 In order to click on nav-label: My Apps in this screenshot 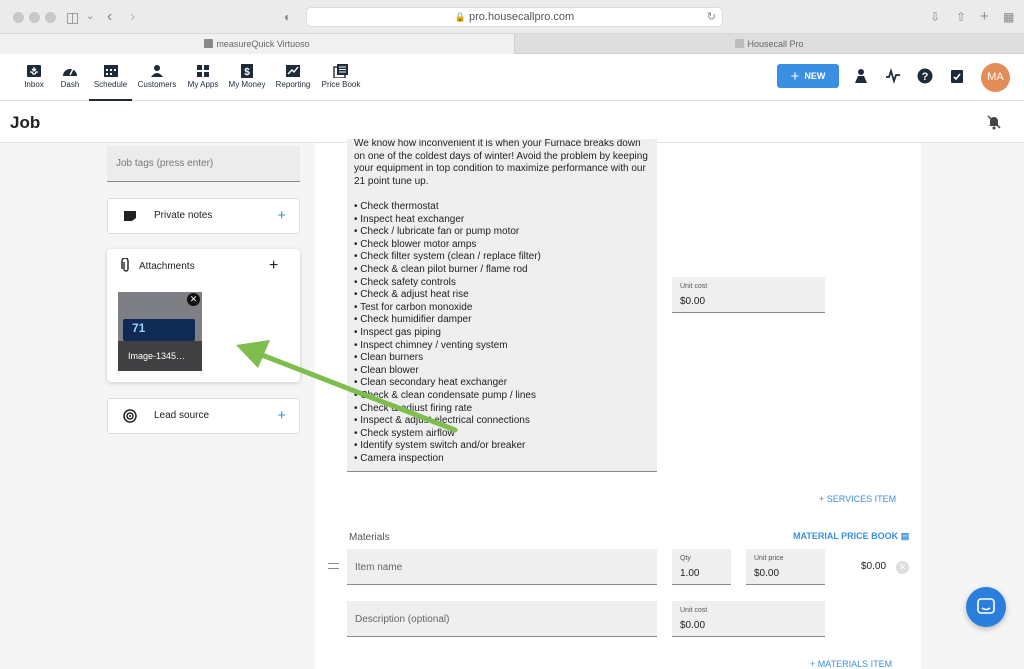, I will do `click(203, 84)`.